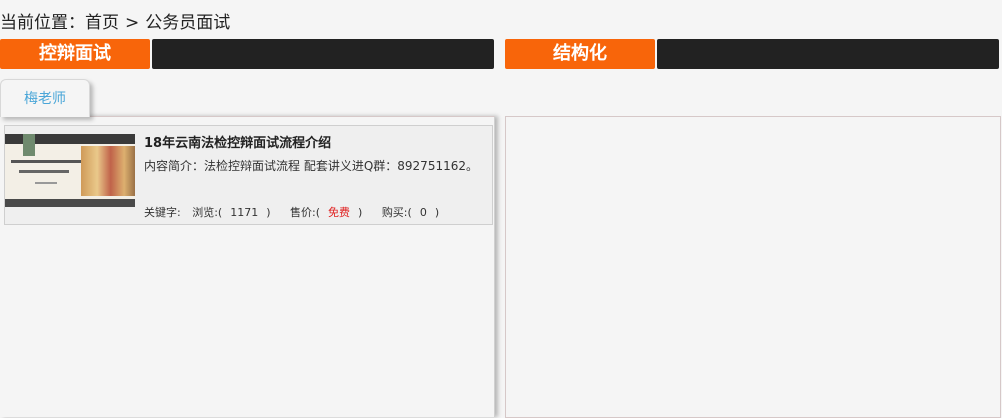 The height and width of the screenshot is (418, 1002). Describe the element at coordinates (231, 212) in the screenshot. I see `views-count: 浏览:(1171)` at that location.